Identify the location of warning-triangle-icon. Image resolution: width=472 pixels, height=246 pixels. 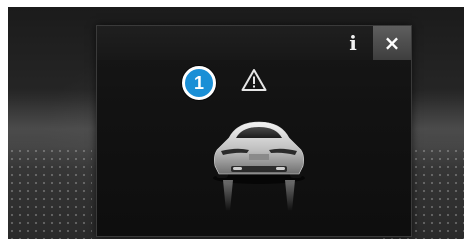
(254, 80).